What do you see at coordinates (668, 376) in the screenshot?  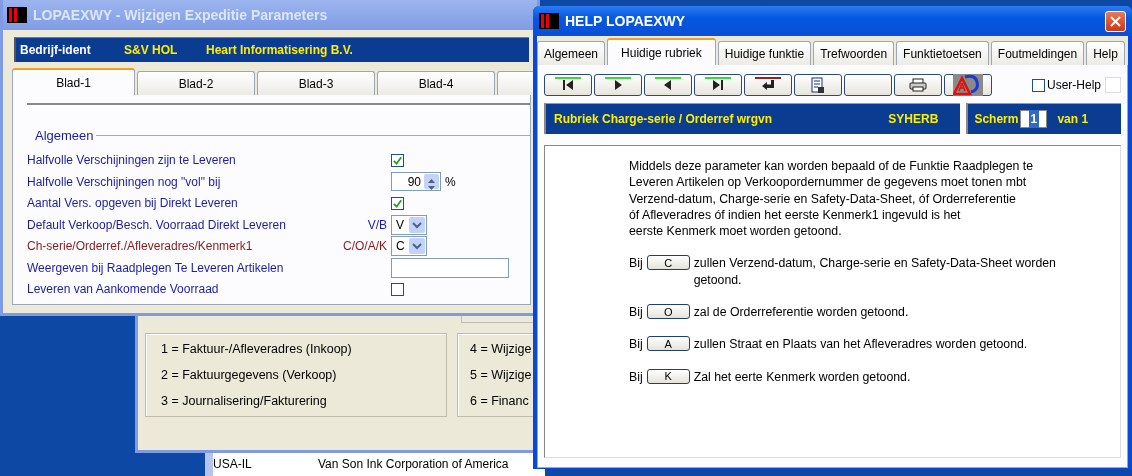 I see `key-button: K` at bounding box center [668, 376].